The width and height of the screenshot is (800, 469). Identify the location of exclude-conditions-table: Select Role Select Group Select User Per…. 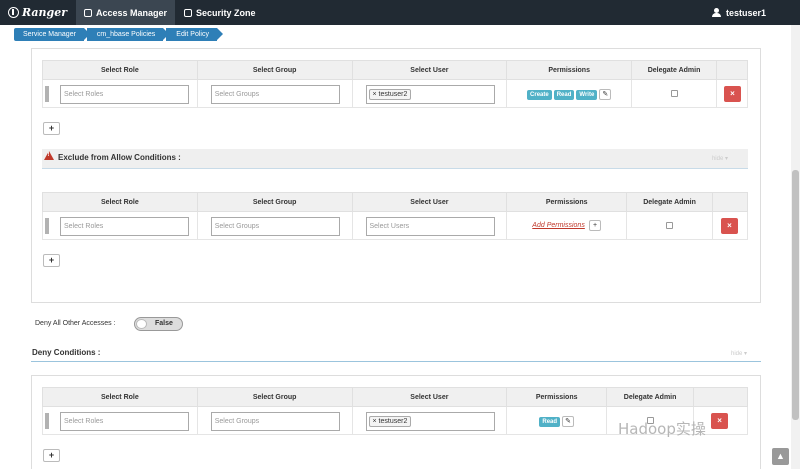
(395, 216).